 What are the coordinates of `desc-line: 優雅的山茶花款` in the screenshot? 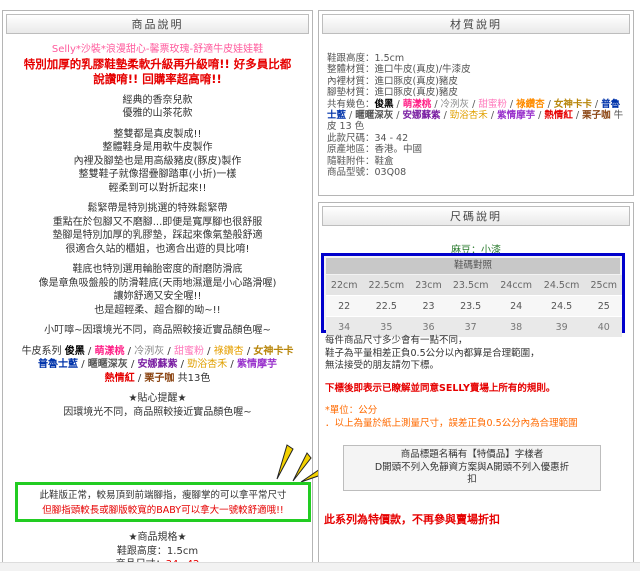 It's located at (157, 113).